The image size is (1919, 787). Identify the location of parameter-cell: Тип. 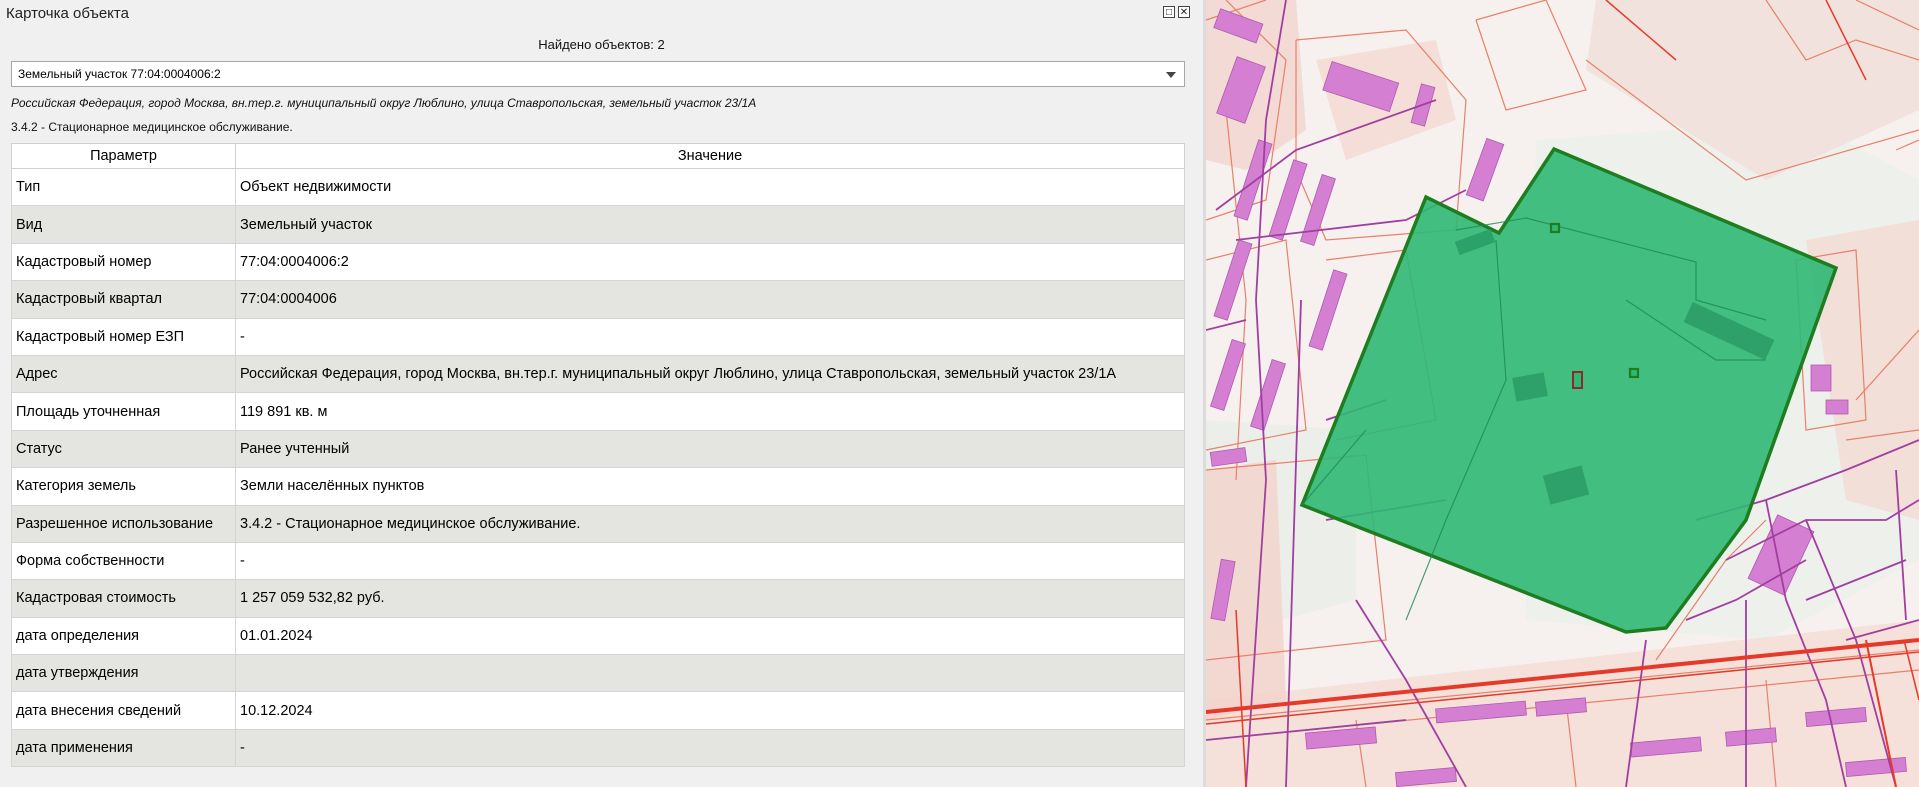
(123, 187).